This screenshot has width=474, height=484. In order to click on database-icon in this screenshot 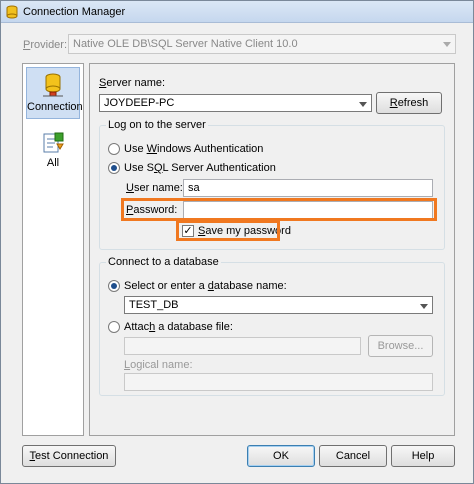, I will do `click(12, 12)`.